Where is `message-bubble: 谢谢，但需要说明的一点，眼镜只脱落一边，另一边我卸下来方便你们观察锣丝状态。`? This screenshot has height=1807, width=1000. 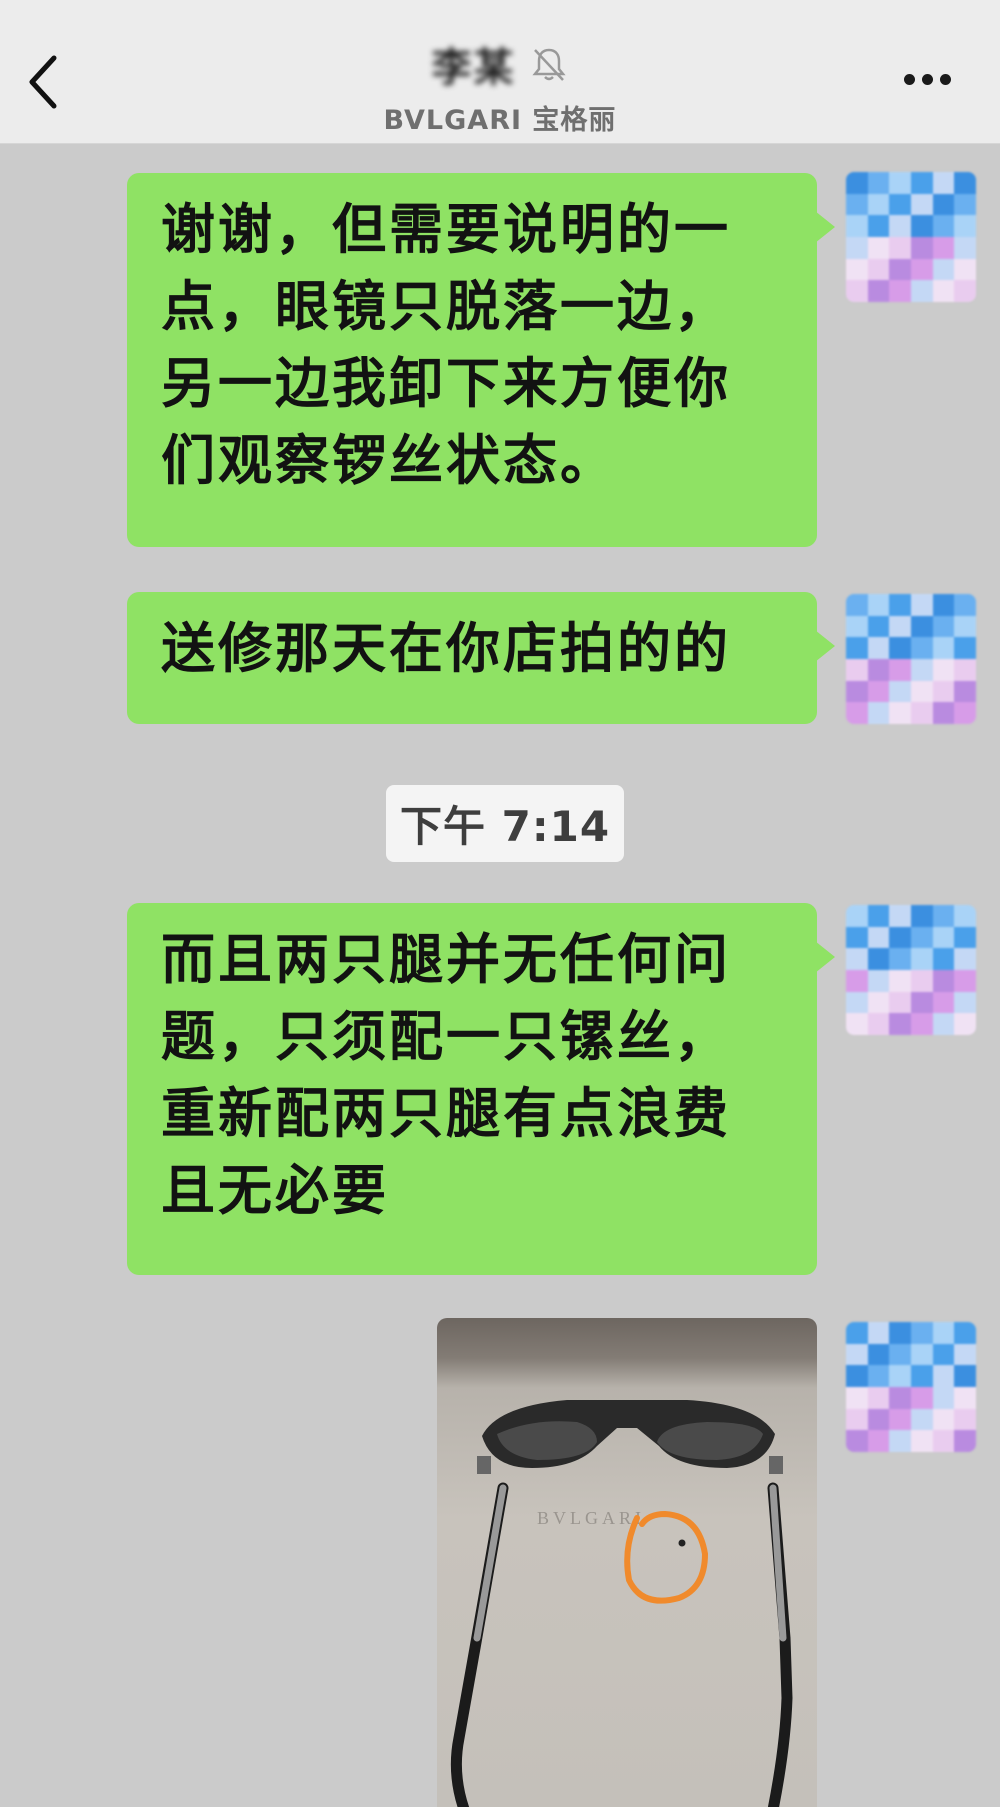
message-bubble: 谢谢，但需要说明的一点，眼镜只脱落一边，另一边我卸下来方便你们观察锣丝状态。 is located at coordinates (481, 360).